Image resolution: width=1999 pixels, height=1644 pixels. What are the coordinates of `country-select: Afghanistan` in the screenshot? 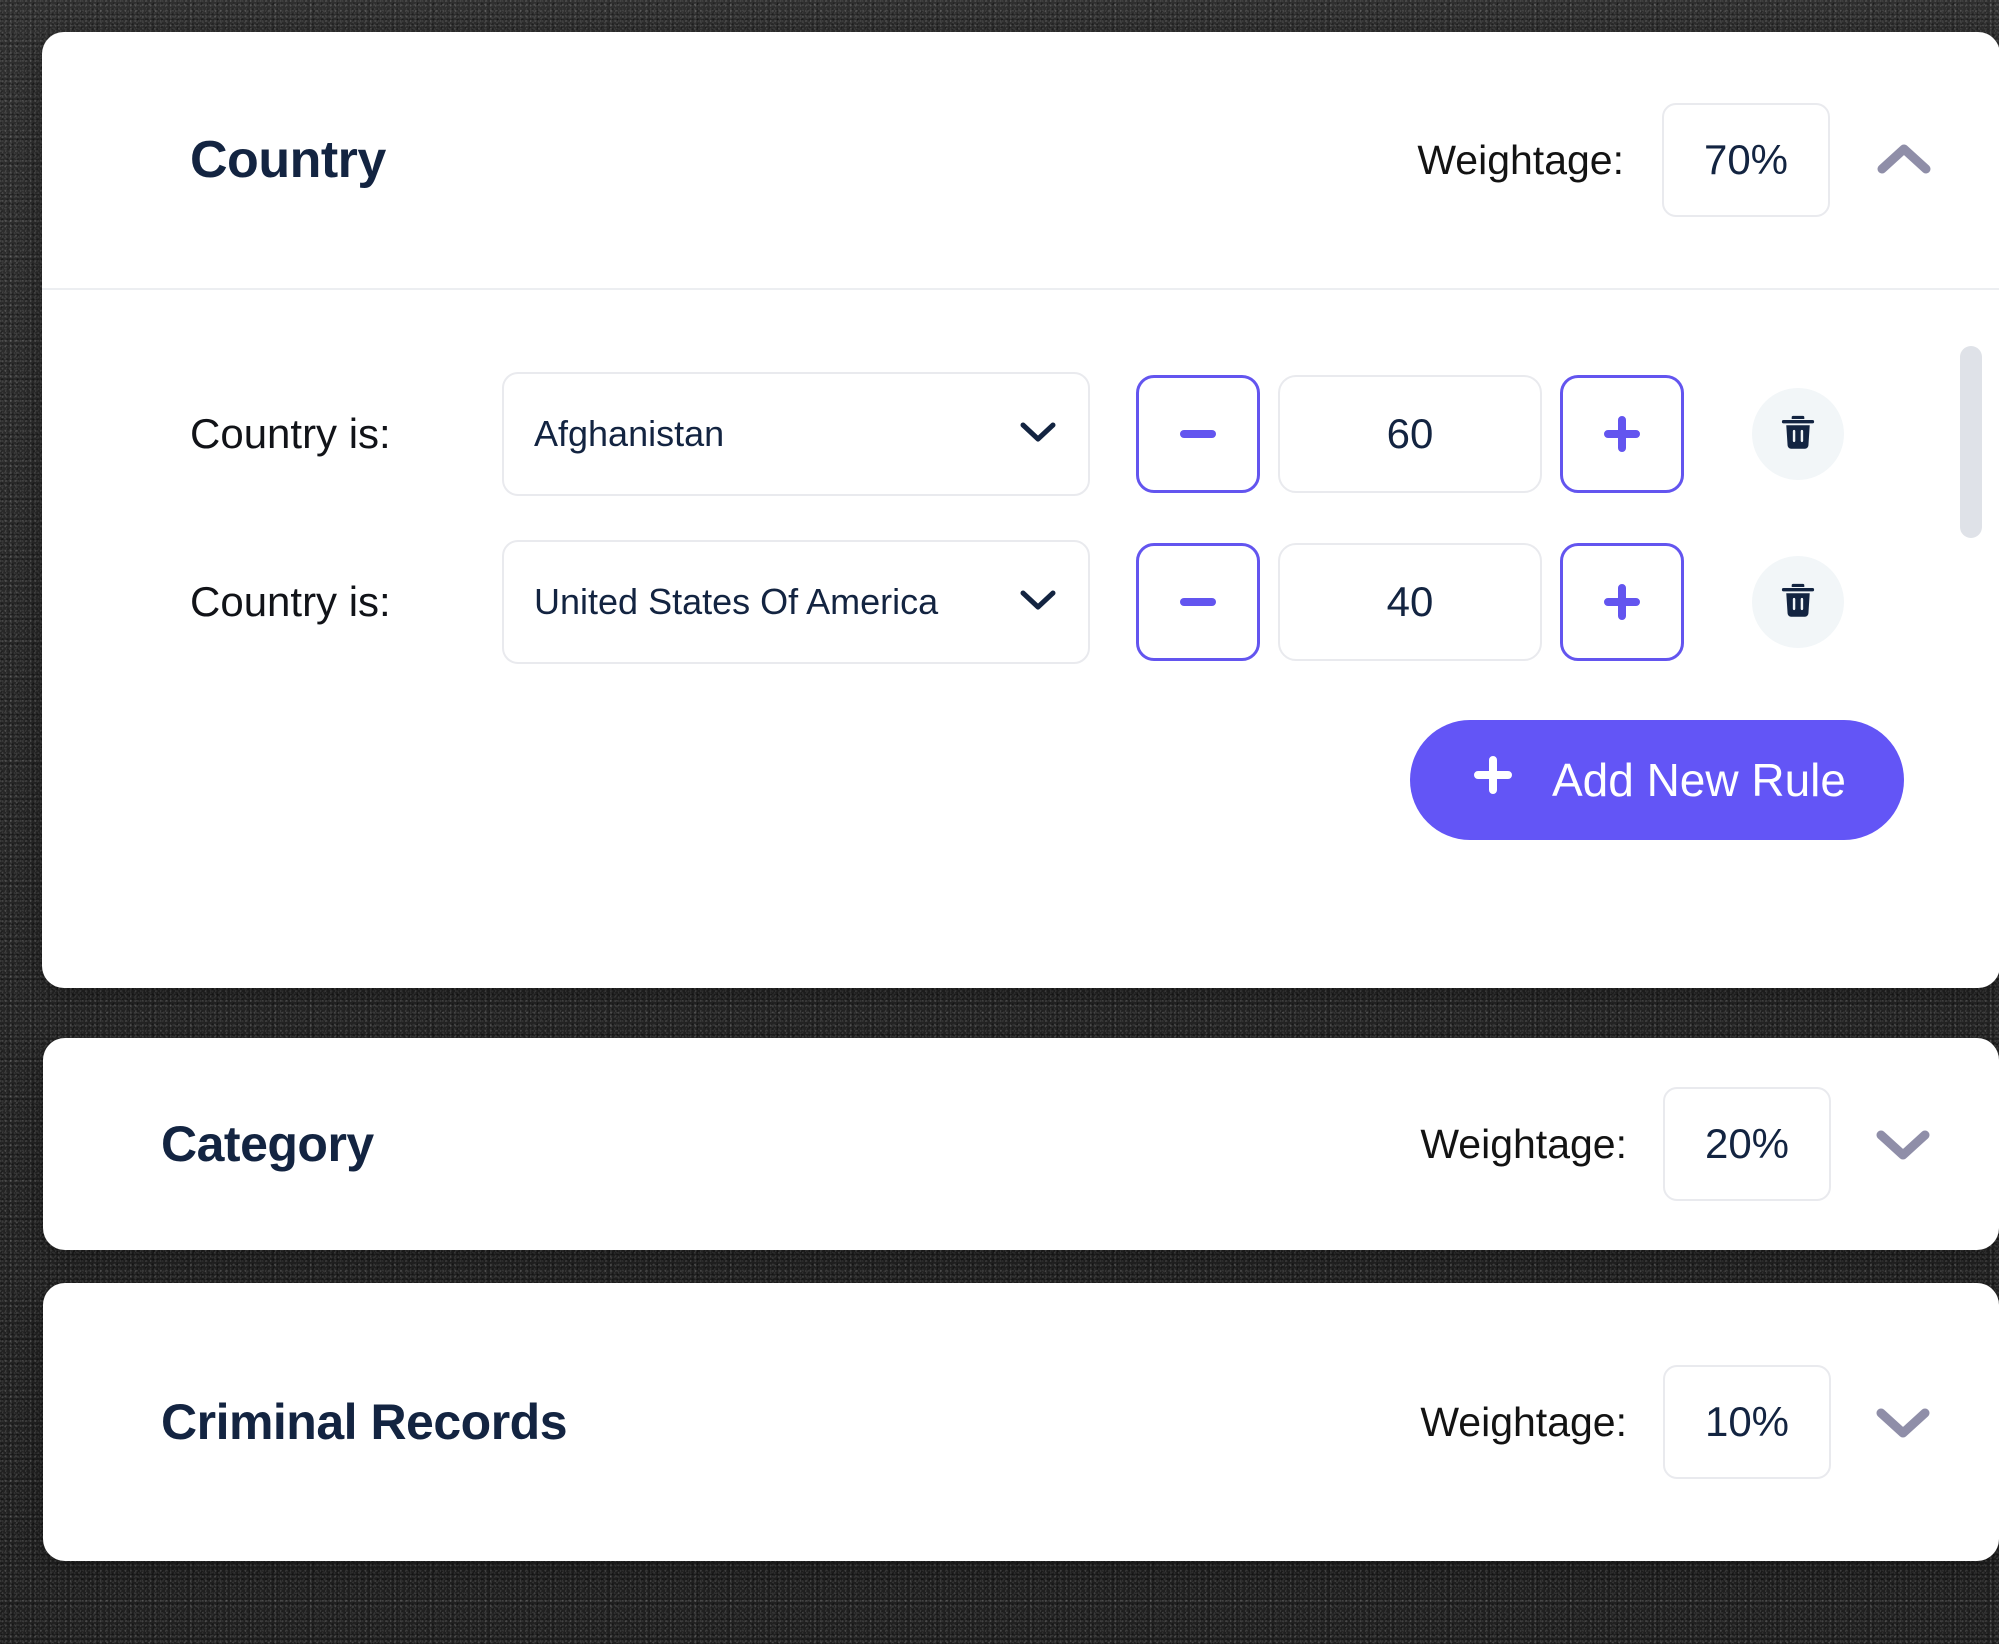 It's located at (796, 434).